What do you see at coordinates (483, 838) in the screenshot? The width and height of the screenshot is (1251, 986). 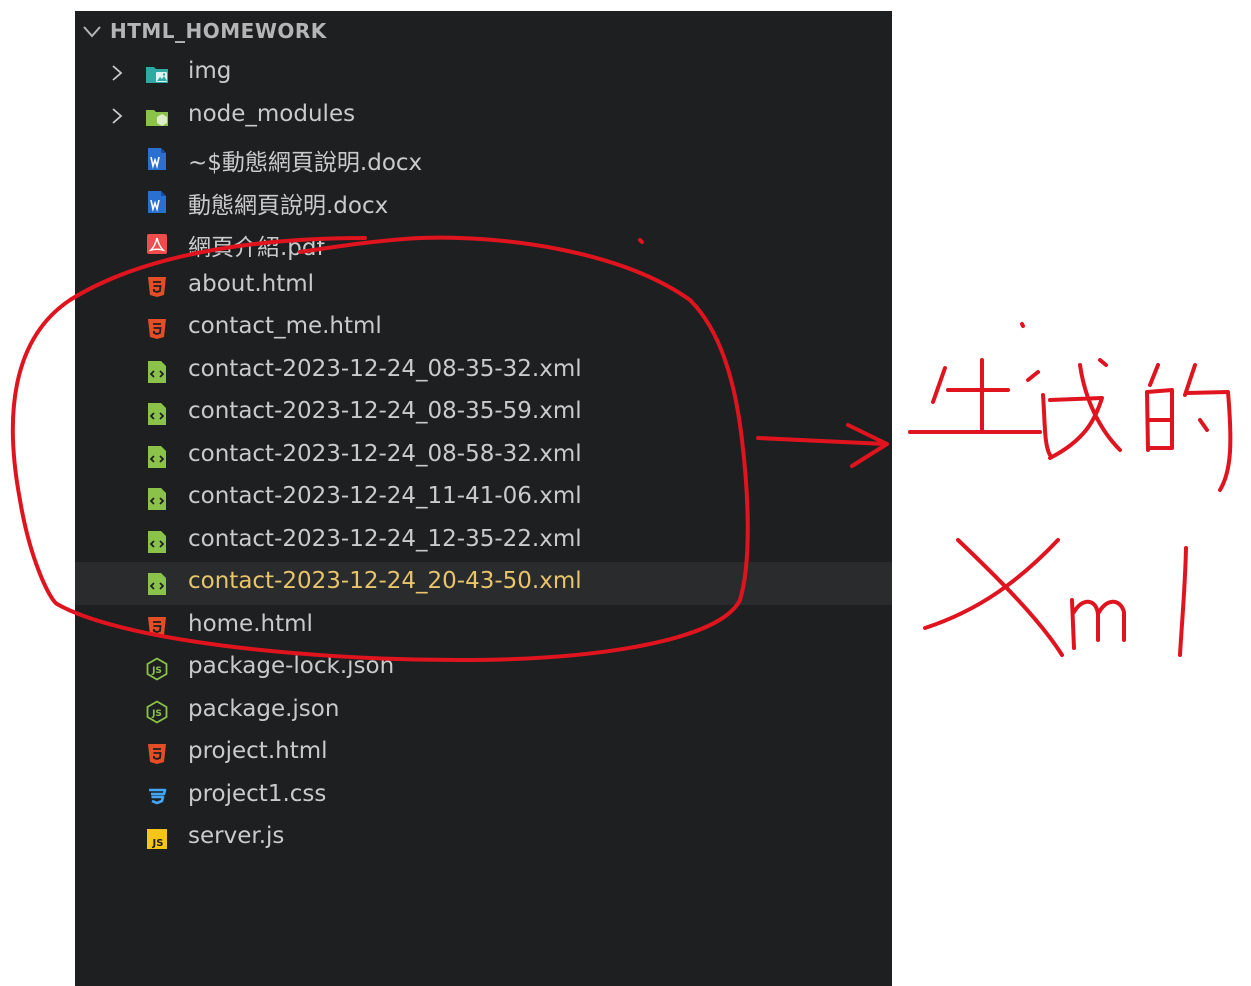 I see `tree-item-server-js: JS server.js` at bounding box center [483, 838].